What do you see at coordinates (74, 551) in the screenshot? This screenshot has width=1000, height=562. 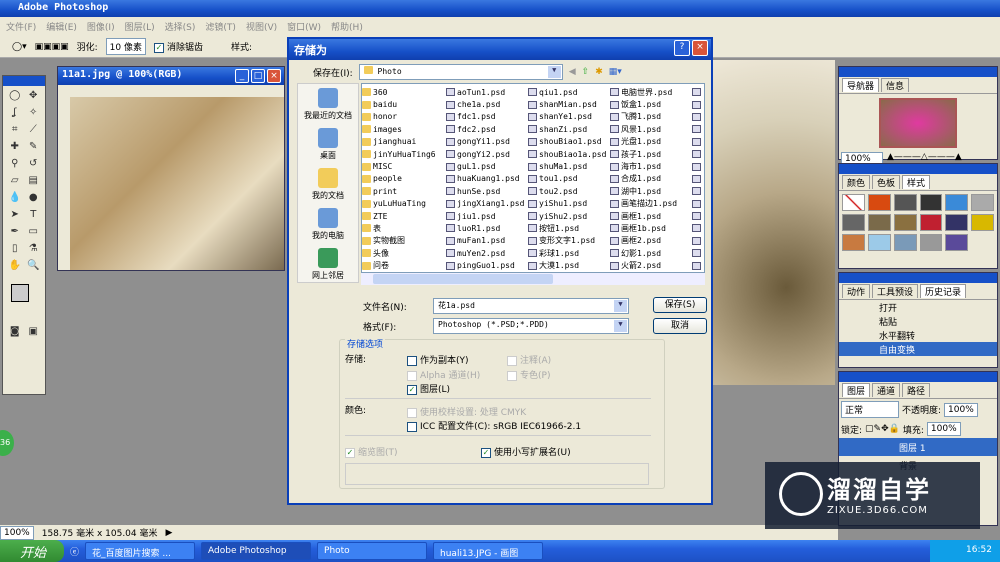 I see `ie-quicklaunch-icon: ⓔ` at bounding box center [74, 551].